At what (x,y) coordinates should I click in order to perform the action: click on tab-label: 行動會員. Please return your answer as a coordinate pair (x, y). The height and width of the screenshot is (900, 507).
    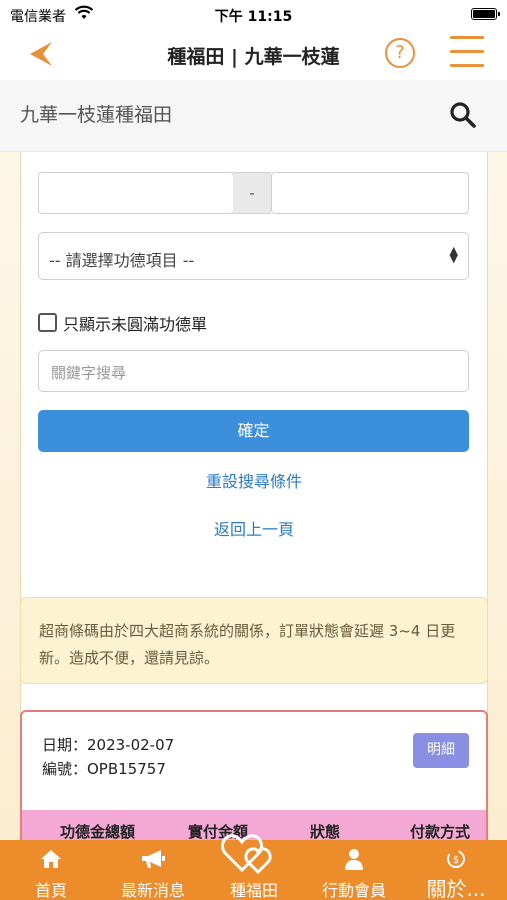
    Looking at the image, I should click on (353, 890).